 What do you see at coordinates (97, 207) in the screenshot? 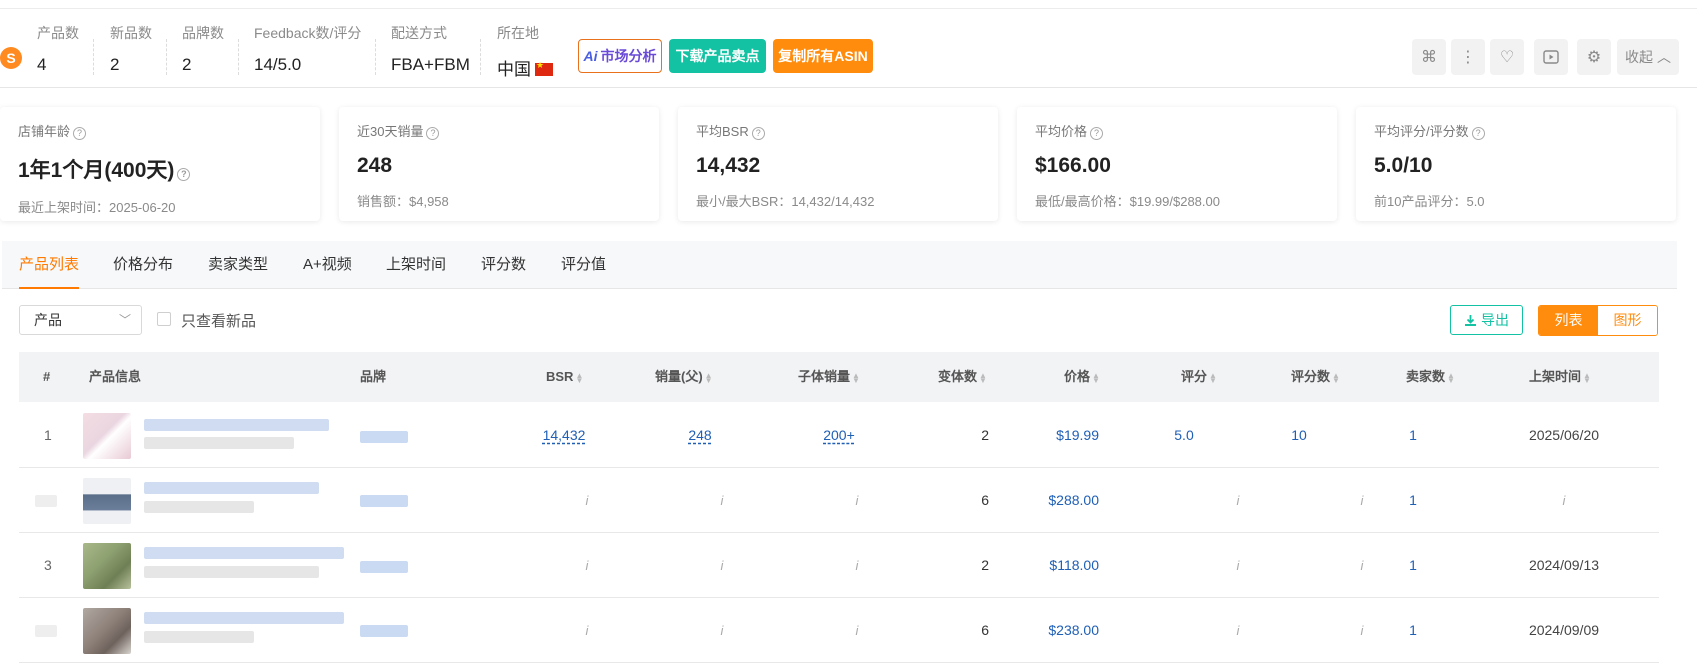
I see `card-subtext: 最近上架时间：2025-06-20` at bounding box center [97, 207].